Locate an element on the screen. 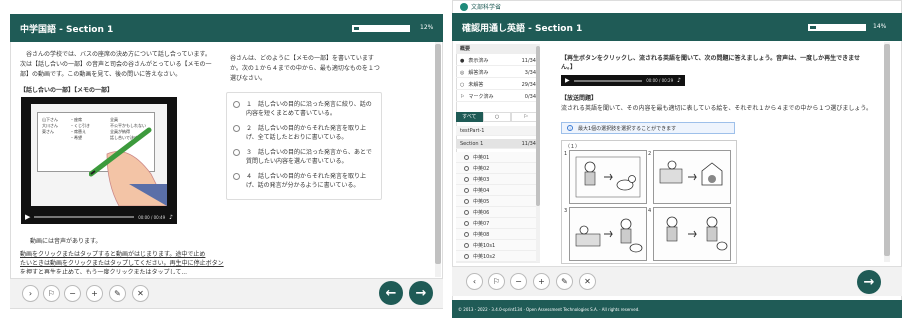  question-item: 中英10s2 is located at coordinates (498, 256).